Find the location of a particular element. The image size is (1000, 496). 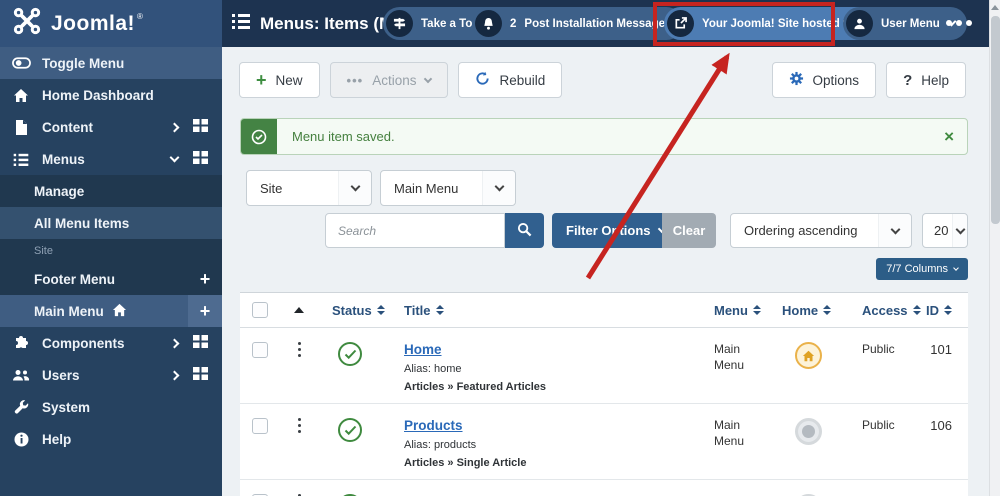

header-id: ID is located at coordinates (944, 310).